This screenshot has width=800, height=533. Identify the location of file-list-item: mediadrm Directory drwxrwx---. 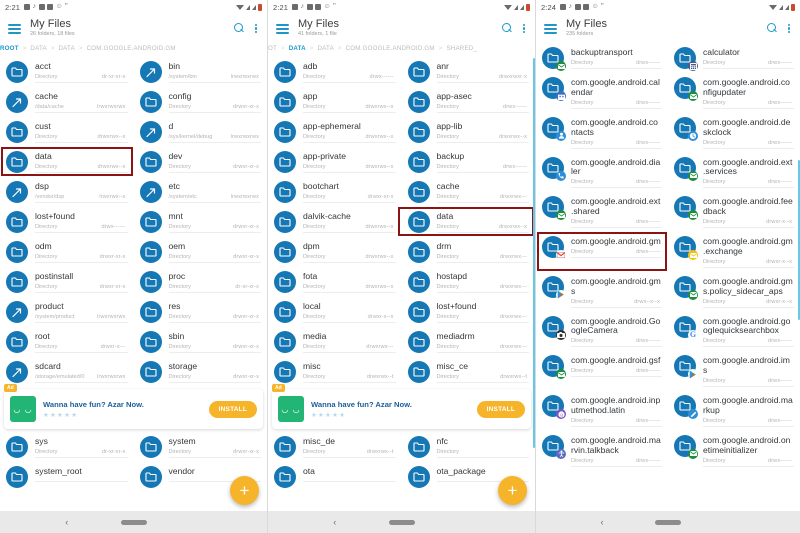
(469, 341).